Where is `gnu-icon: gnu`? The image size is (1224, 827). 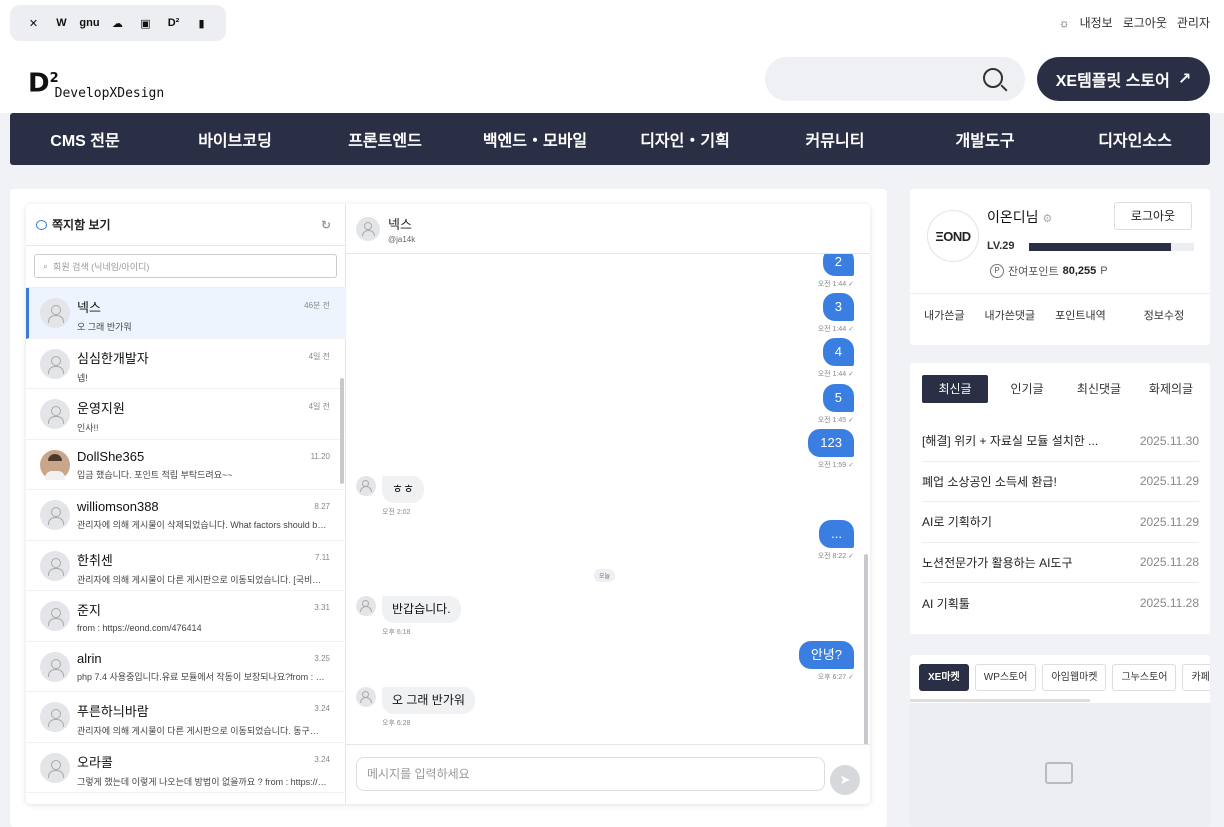 gnu-icon: gnu is located at coordinates (89, 23).